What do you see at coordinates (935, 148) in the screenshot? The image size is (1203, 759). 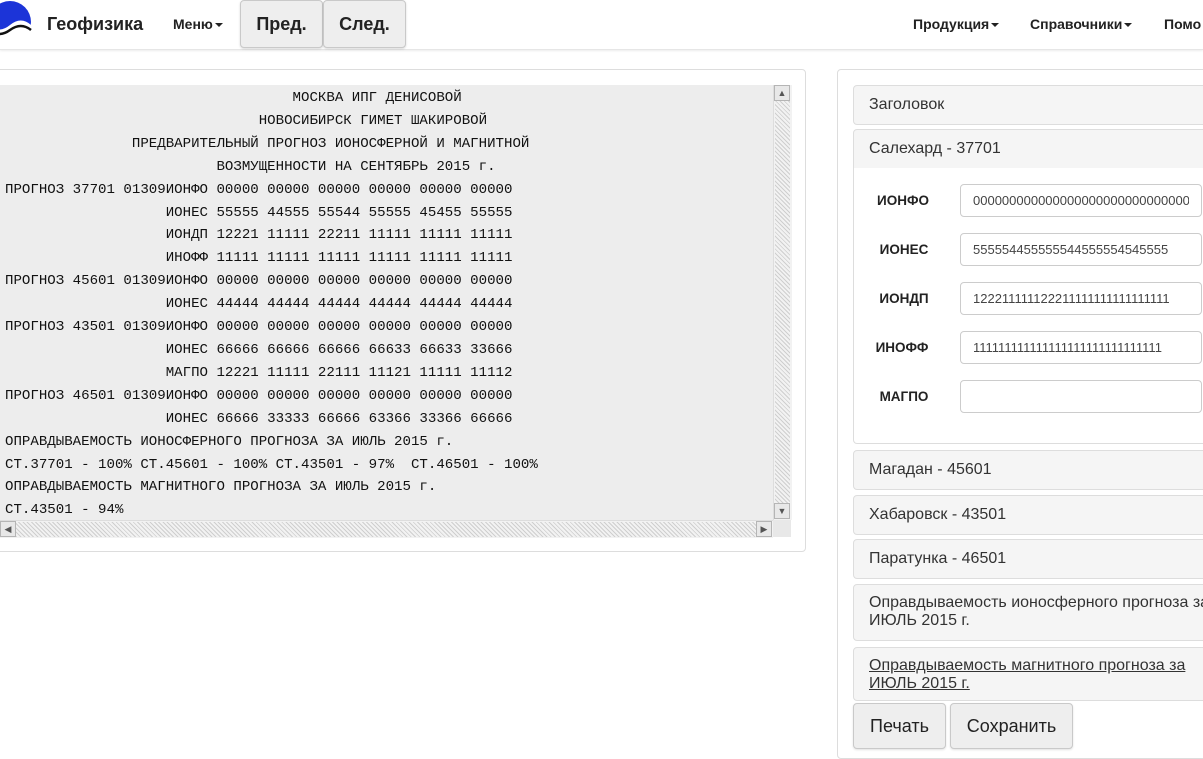 I see `accordion-label: Салехард - 37701` at bounding box center [935, 148].